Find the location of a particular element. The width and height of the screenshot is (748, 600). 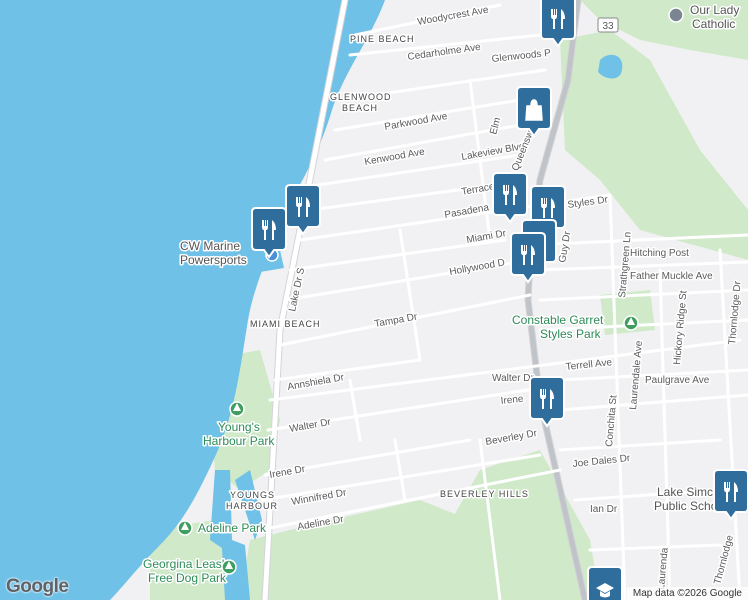

street-label-paulgrave: Paulgrave Ave is located at coordinates (677, 380).